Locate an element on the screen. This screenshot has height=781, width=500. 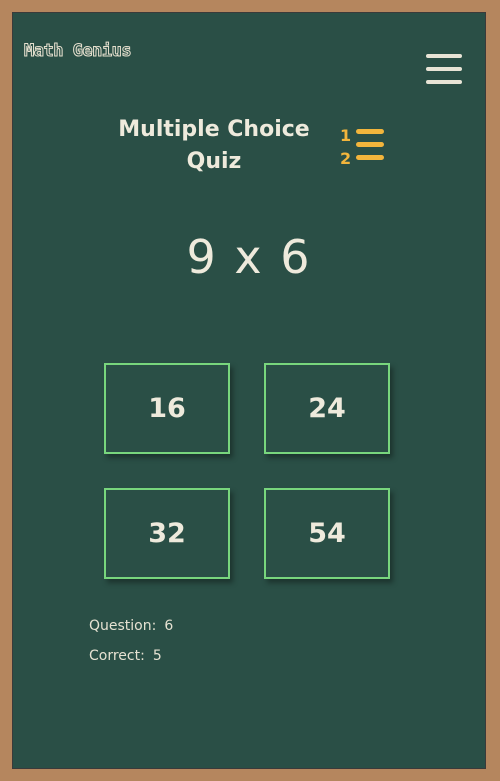
hamburger-menu-icon is located at coordinates (444, 69).